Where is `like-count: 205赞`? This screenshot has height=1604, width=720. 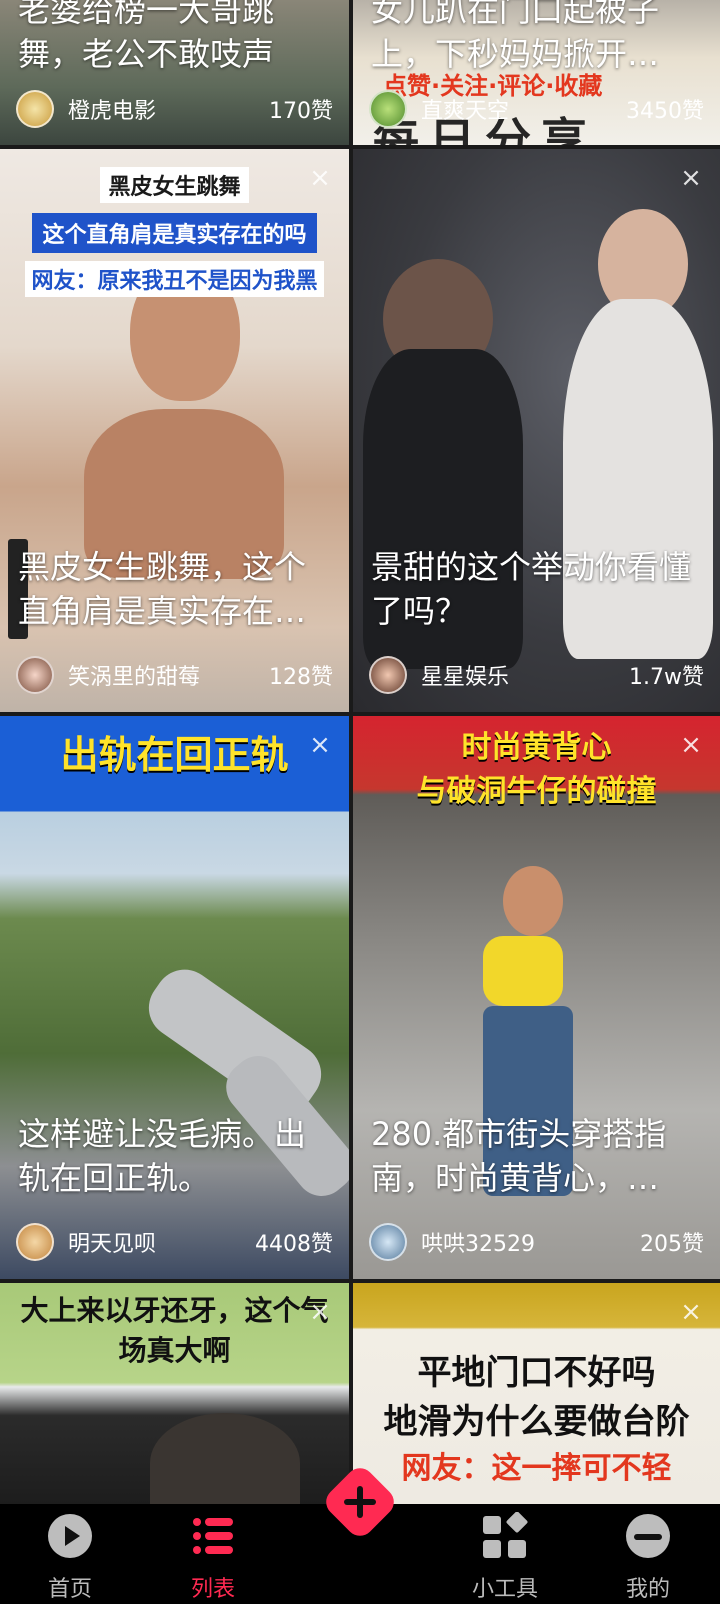
like-count: 205赞 is located at coordinates (672, 1244).